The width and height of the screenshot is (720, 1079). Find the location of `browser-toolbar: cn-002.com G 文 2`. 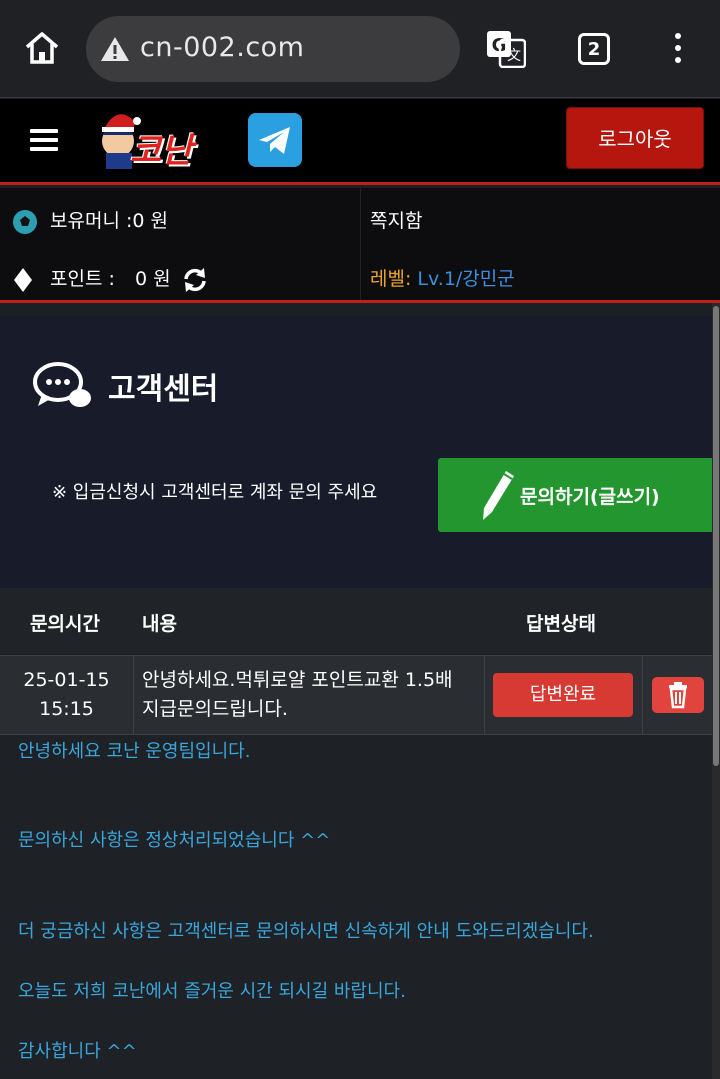

browser-toolbar: cn-002.com G 文 2 is located at coordinates (360, 49).